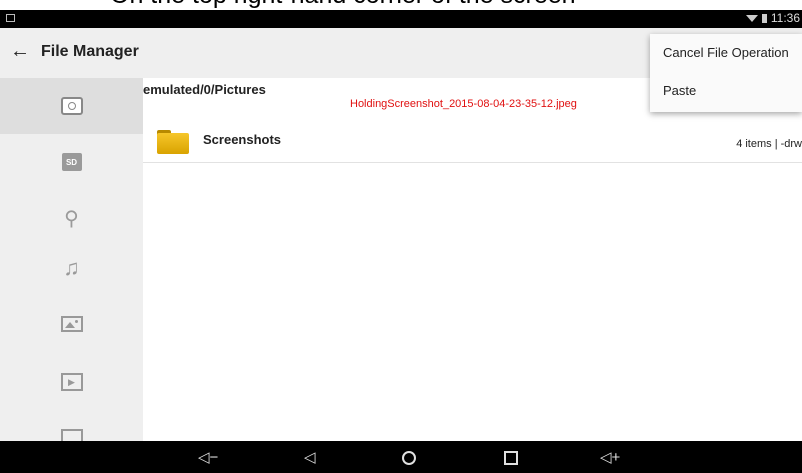 The height and width of the screenshot is (473, 802). I want to click on pictures-icon, so click(71, 324).